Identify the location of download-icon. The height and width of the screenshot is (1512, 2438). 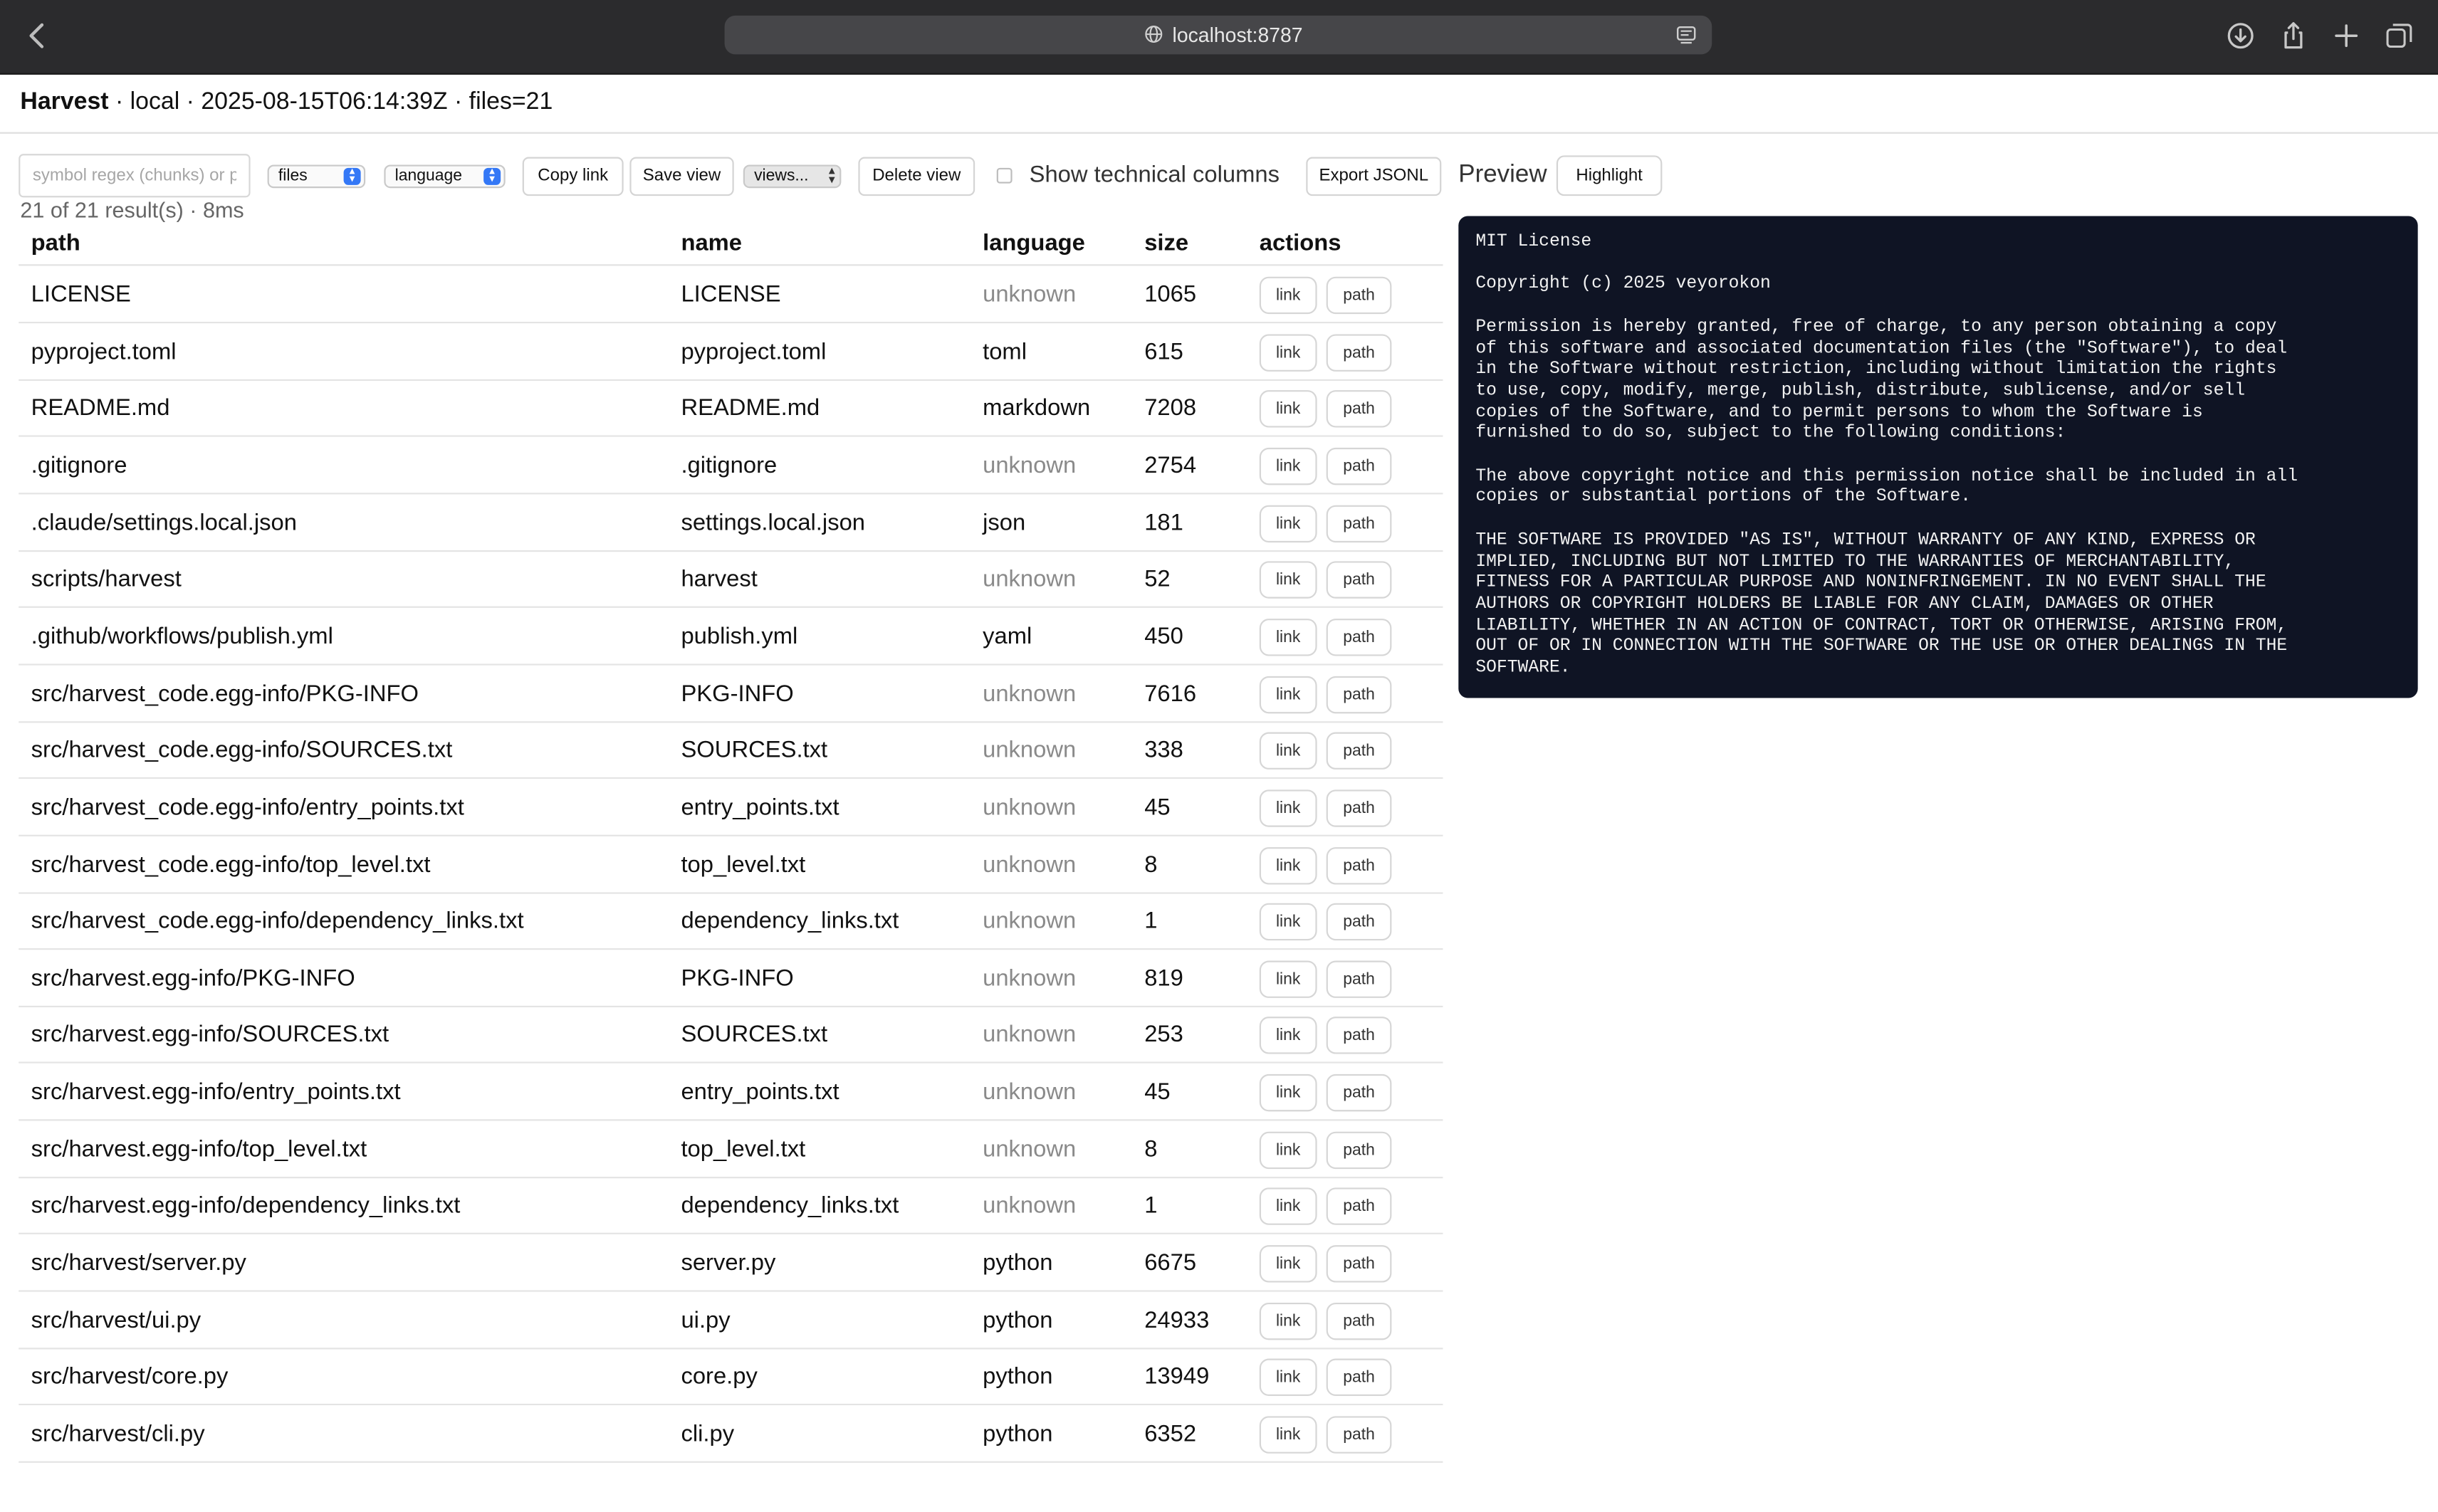
(2240, 35).